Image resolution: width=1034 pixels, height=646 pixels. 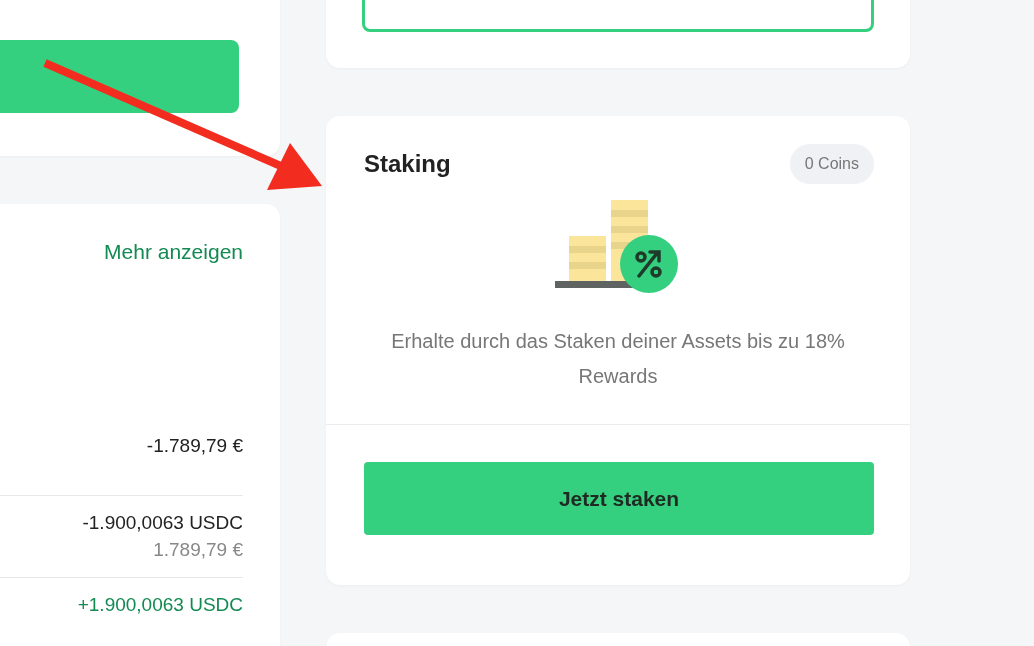 What do you see at coordinates (618, 248) in the screenshot?
I see `coin-stacks-icon` at bounding box center [618, 248].